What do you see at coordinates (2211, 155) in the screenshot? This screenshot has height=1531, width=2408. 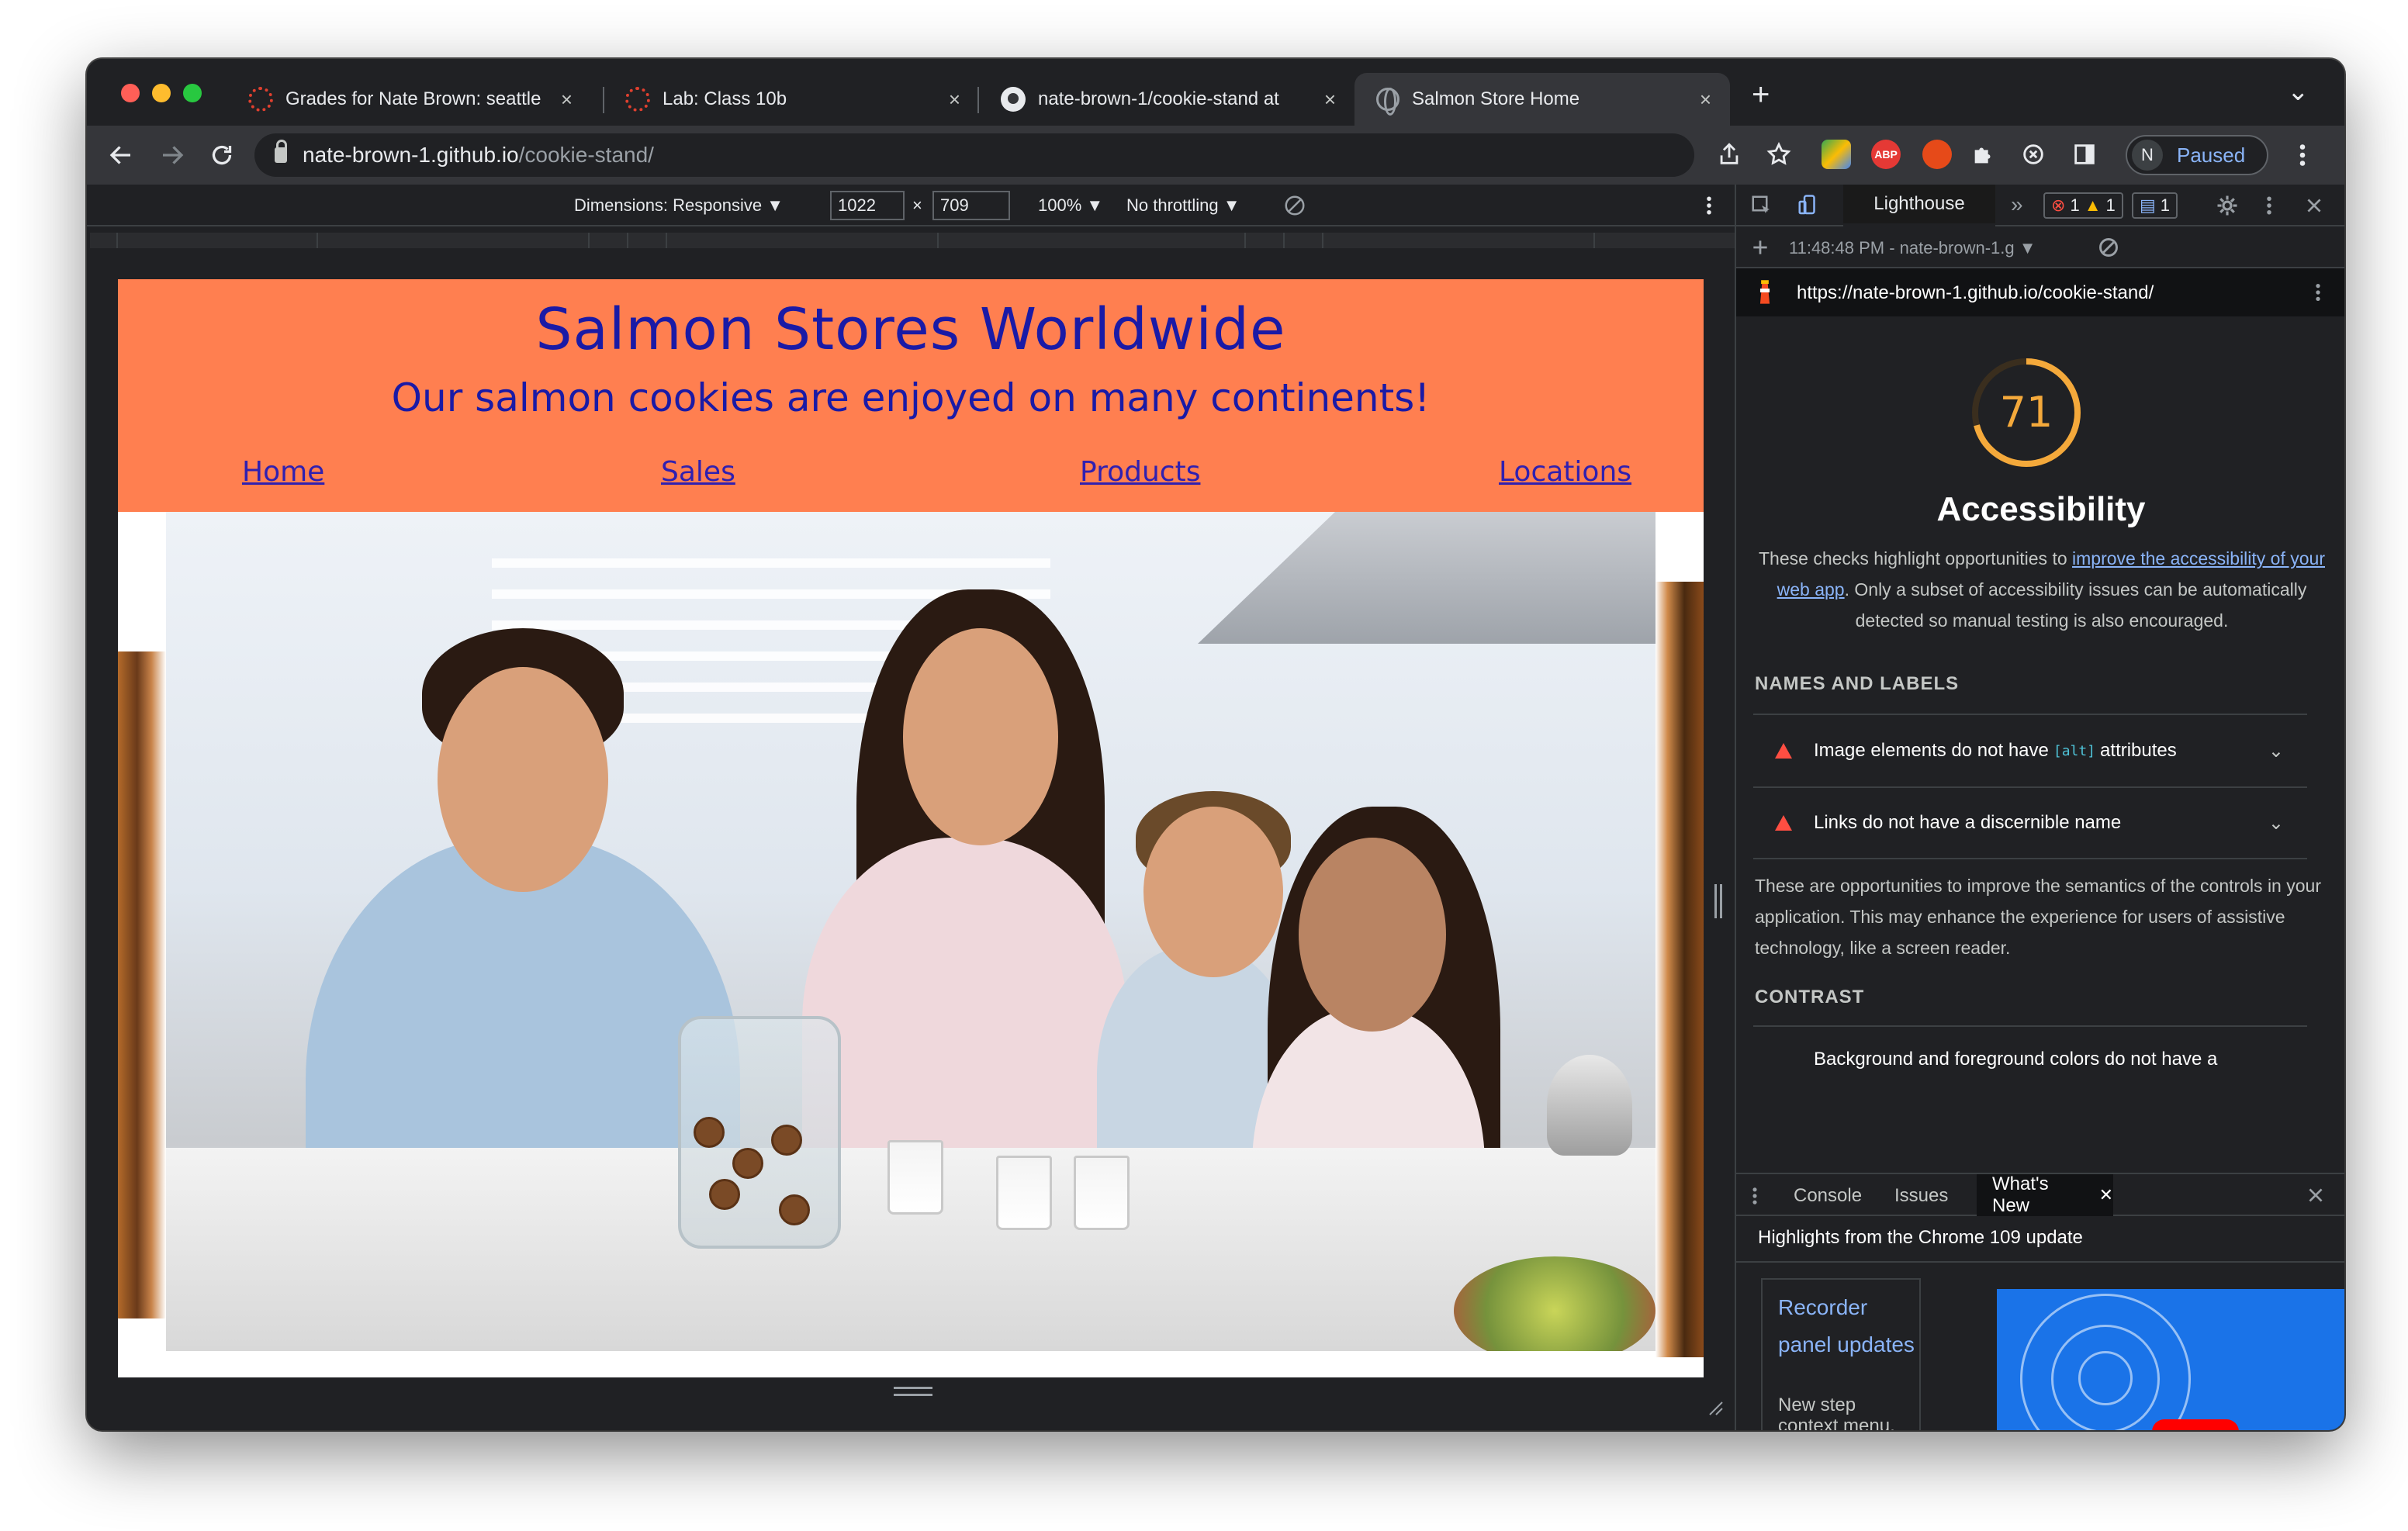 I see `profile-status: Paused` at bounding box center [2211, 155].